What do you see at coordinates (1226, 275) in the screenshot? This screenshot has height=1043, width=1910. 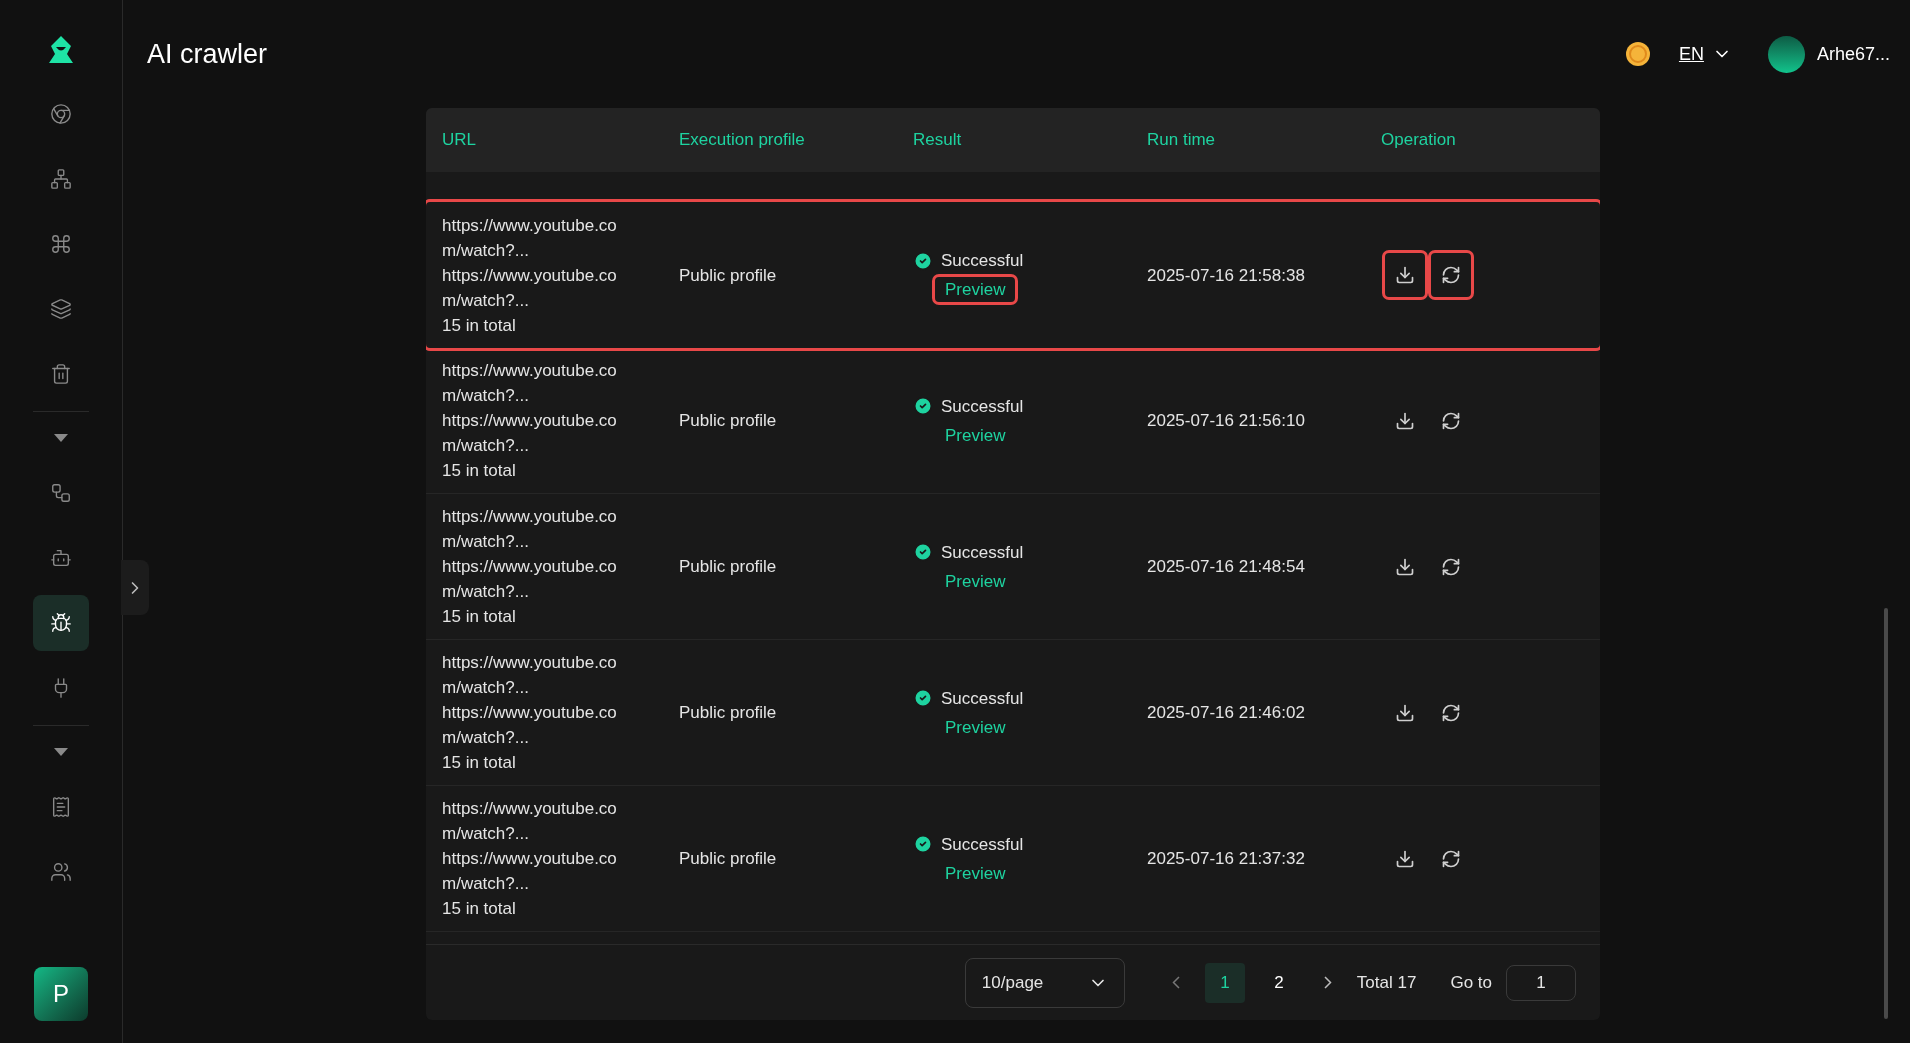 I see `run-time-cell-text: 2025-07-16 21:58:38` at bounding box center [1226, 275].